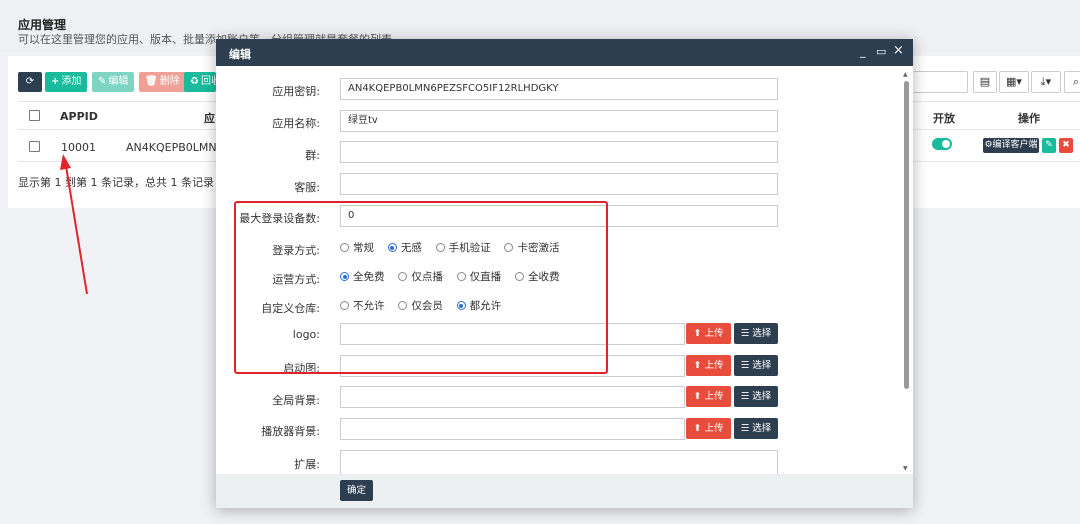 The width and height of the screenshot is (1080, 524). Describe the element at coordinates (290, 431) in the screenshot. I see `player-bg-label: 播放器背景:` at that location.